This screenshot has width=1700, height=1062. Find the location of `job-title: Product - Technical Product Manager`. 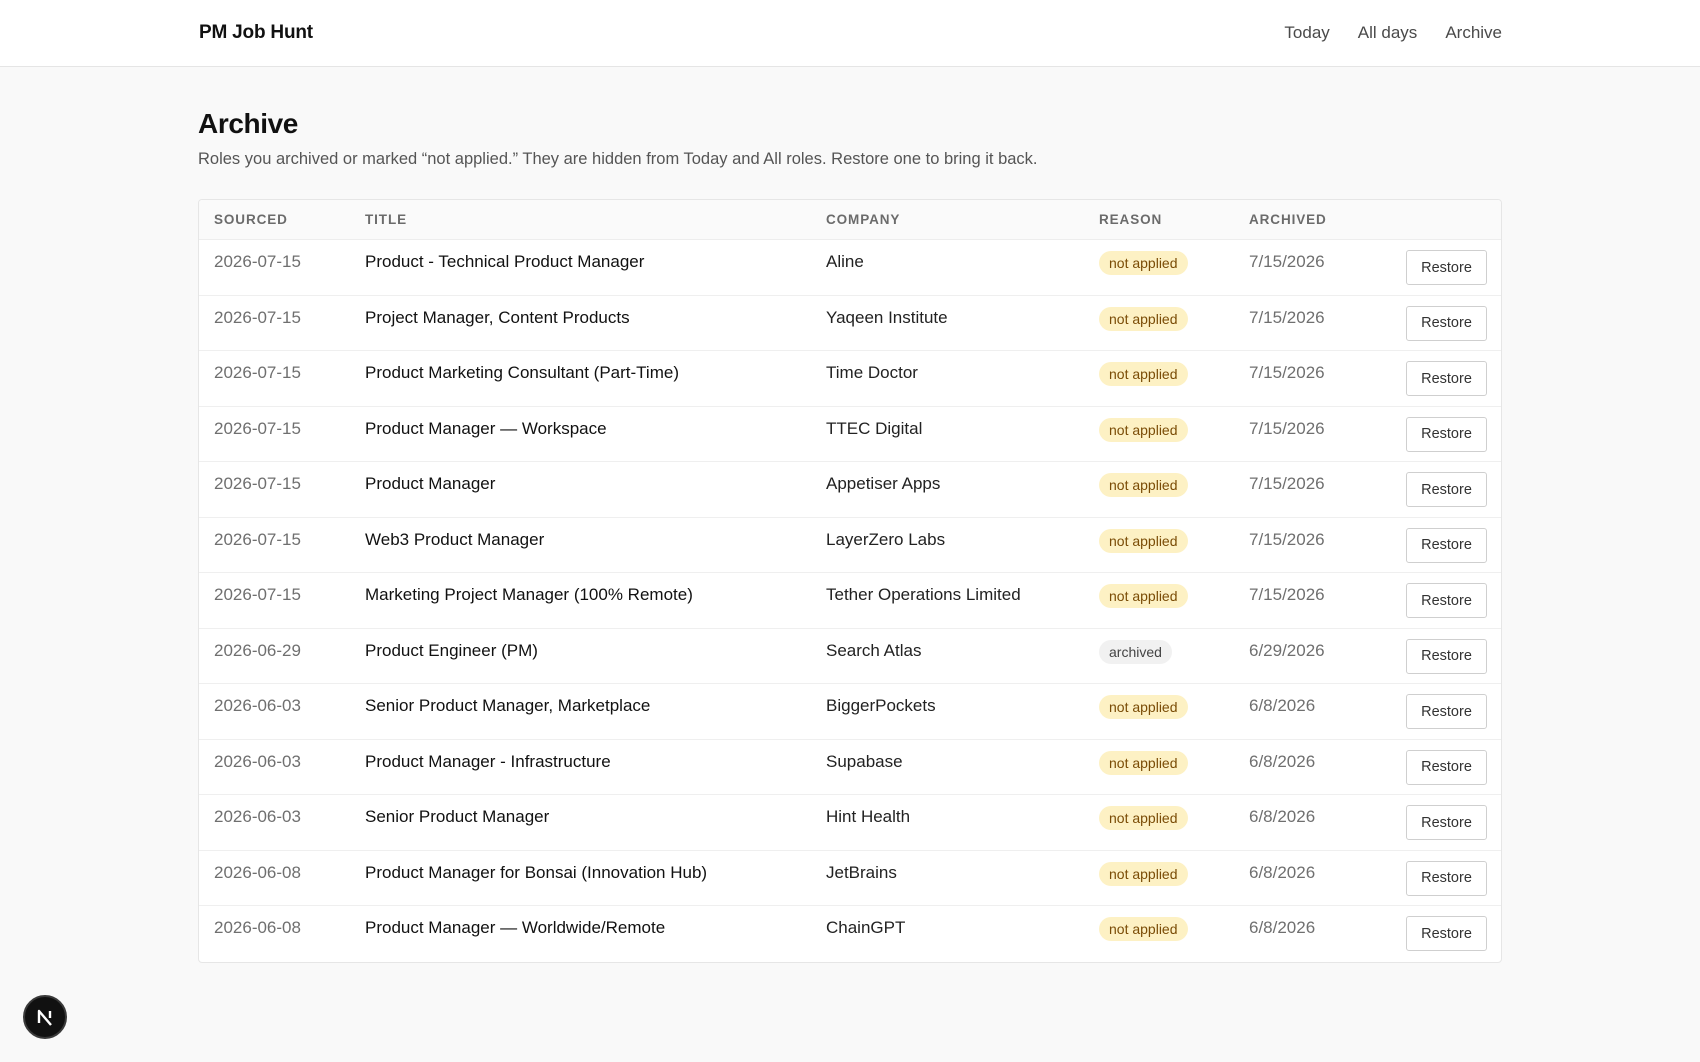

job-title: Product - Technical Product Manager is located at coordinates (504, 262).